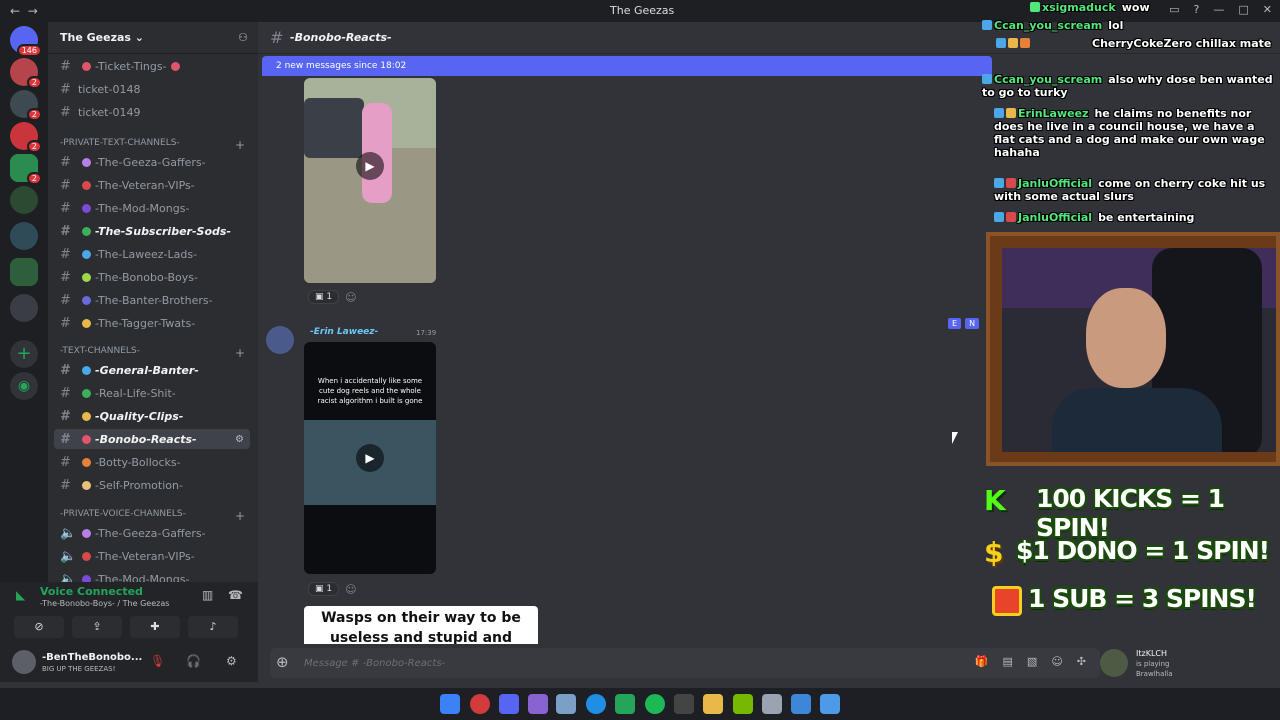 Image resolution: width=1280 pixels, height=720 pixels. What do you see at coordinates (152, 533) in the screenshot?
I see `voice-channel-geeza-gaffers: 🔈 -The-Geeza-Gaffers-` at bounding box center [152, 533].